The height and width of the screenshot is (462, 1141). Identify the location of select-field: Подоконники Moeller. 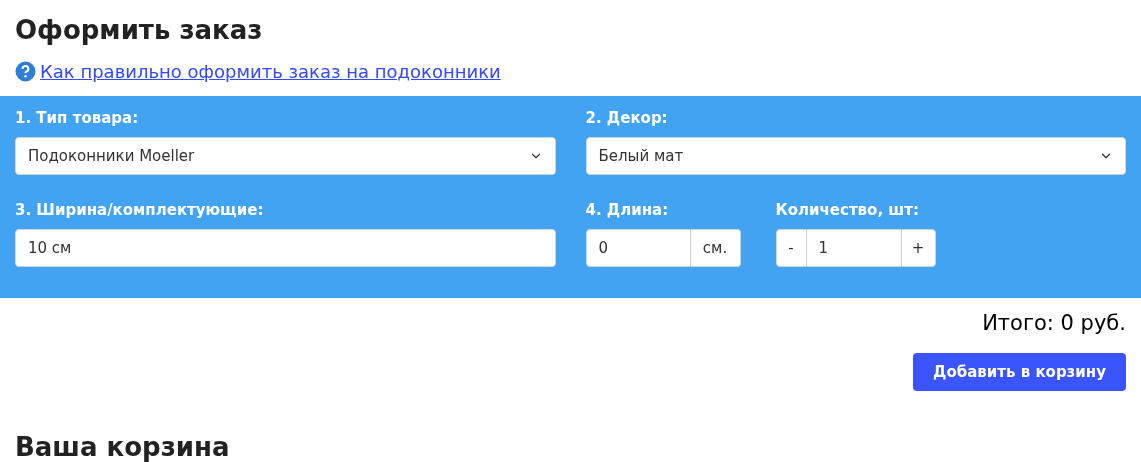
(285, 156).